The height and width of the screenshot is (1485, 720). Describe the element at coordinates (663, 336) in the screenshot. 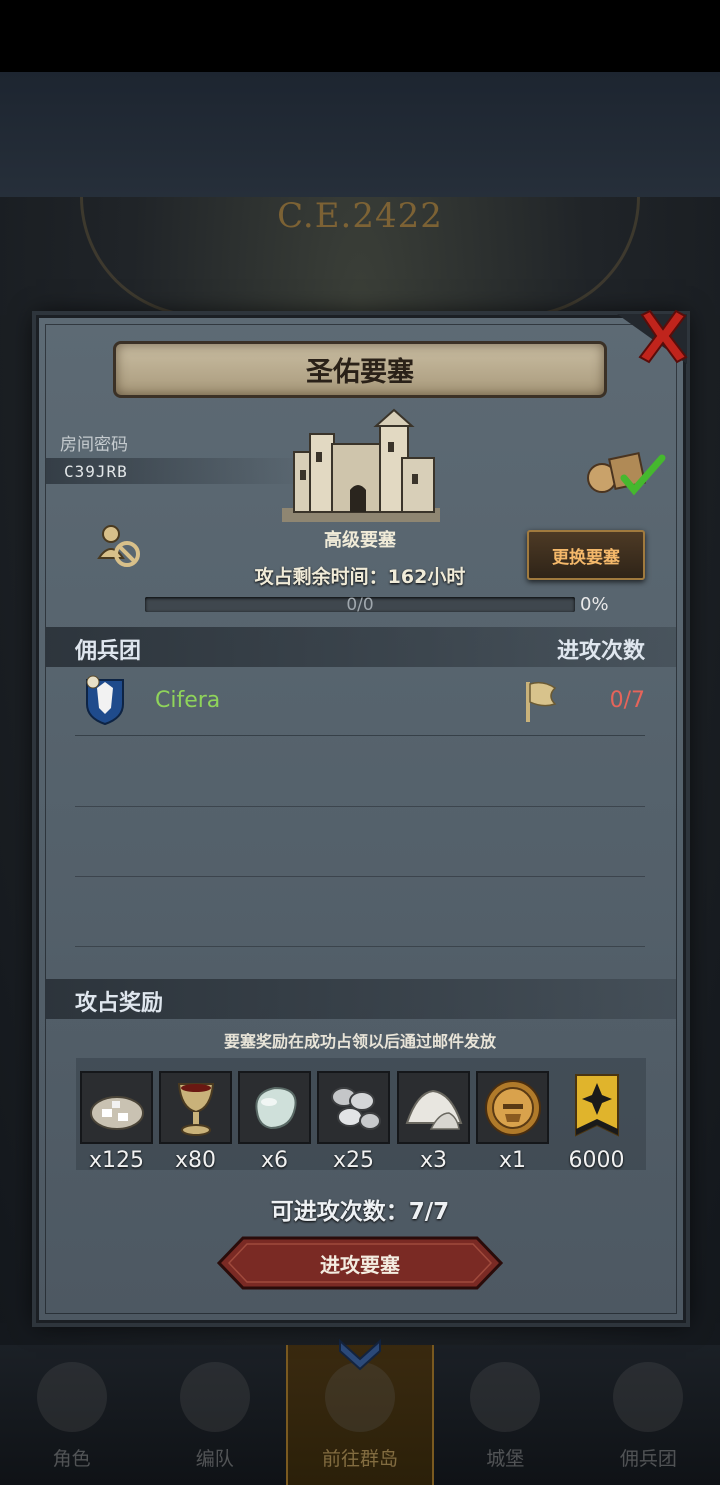

I see `close-icon` at that location.